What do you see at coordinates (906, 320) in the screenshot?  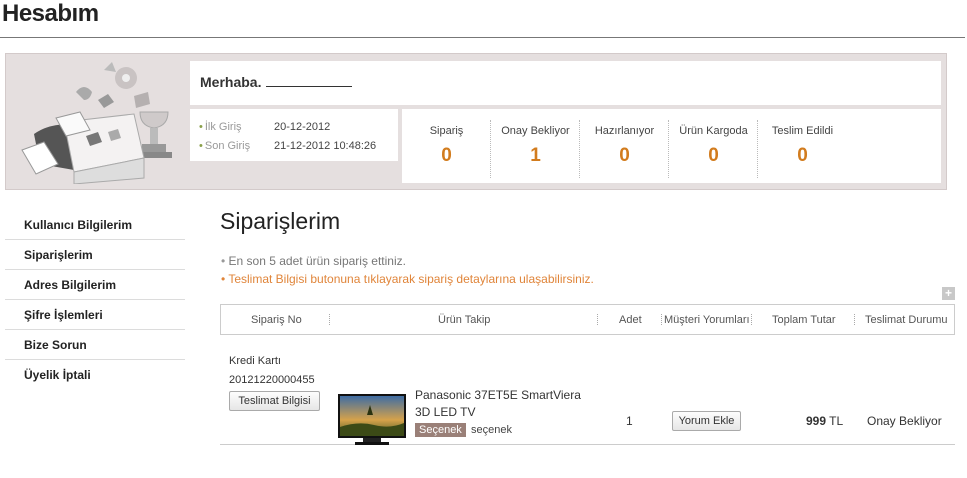 I see `col-status: Teslimat Durumu` at bounding box center [906, 320].